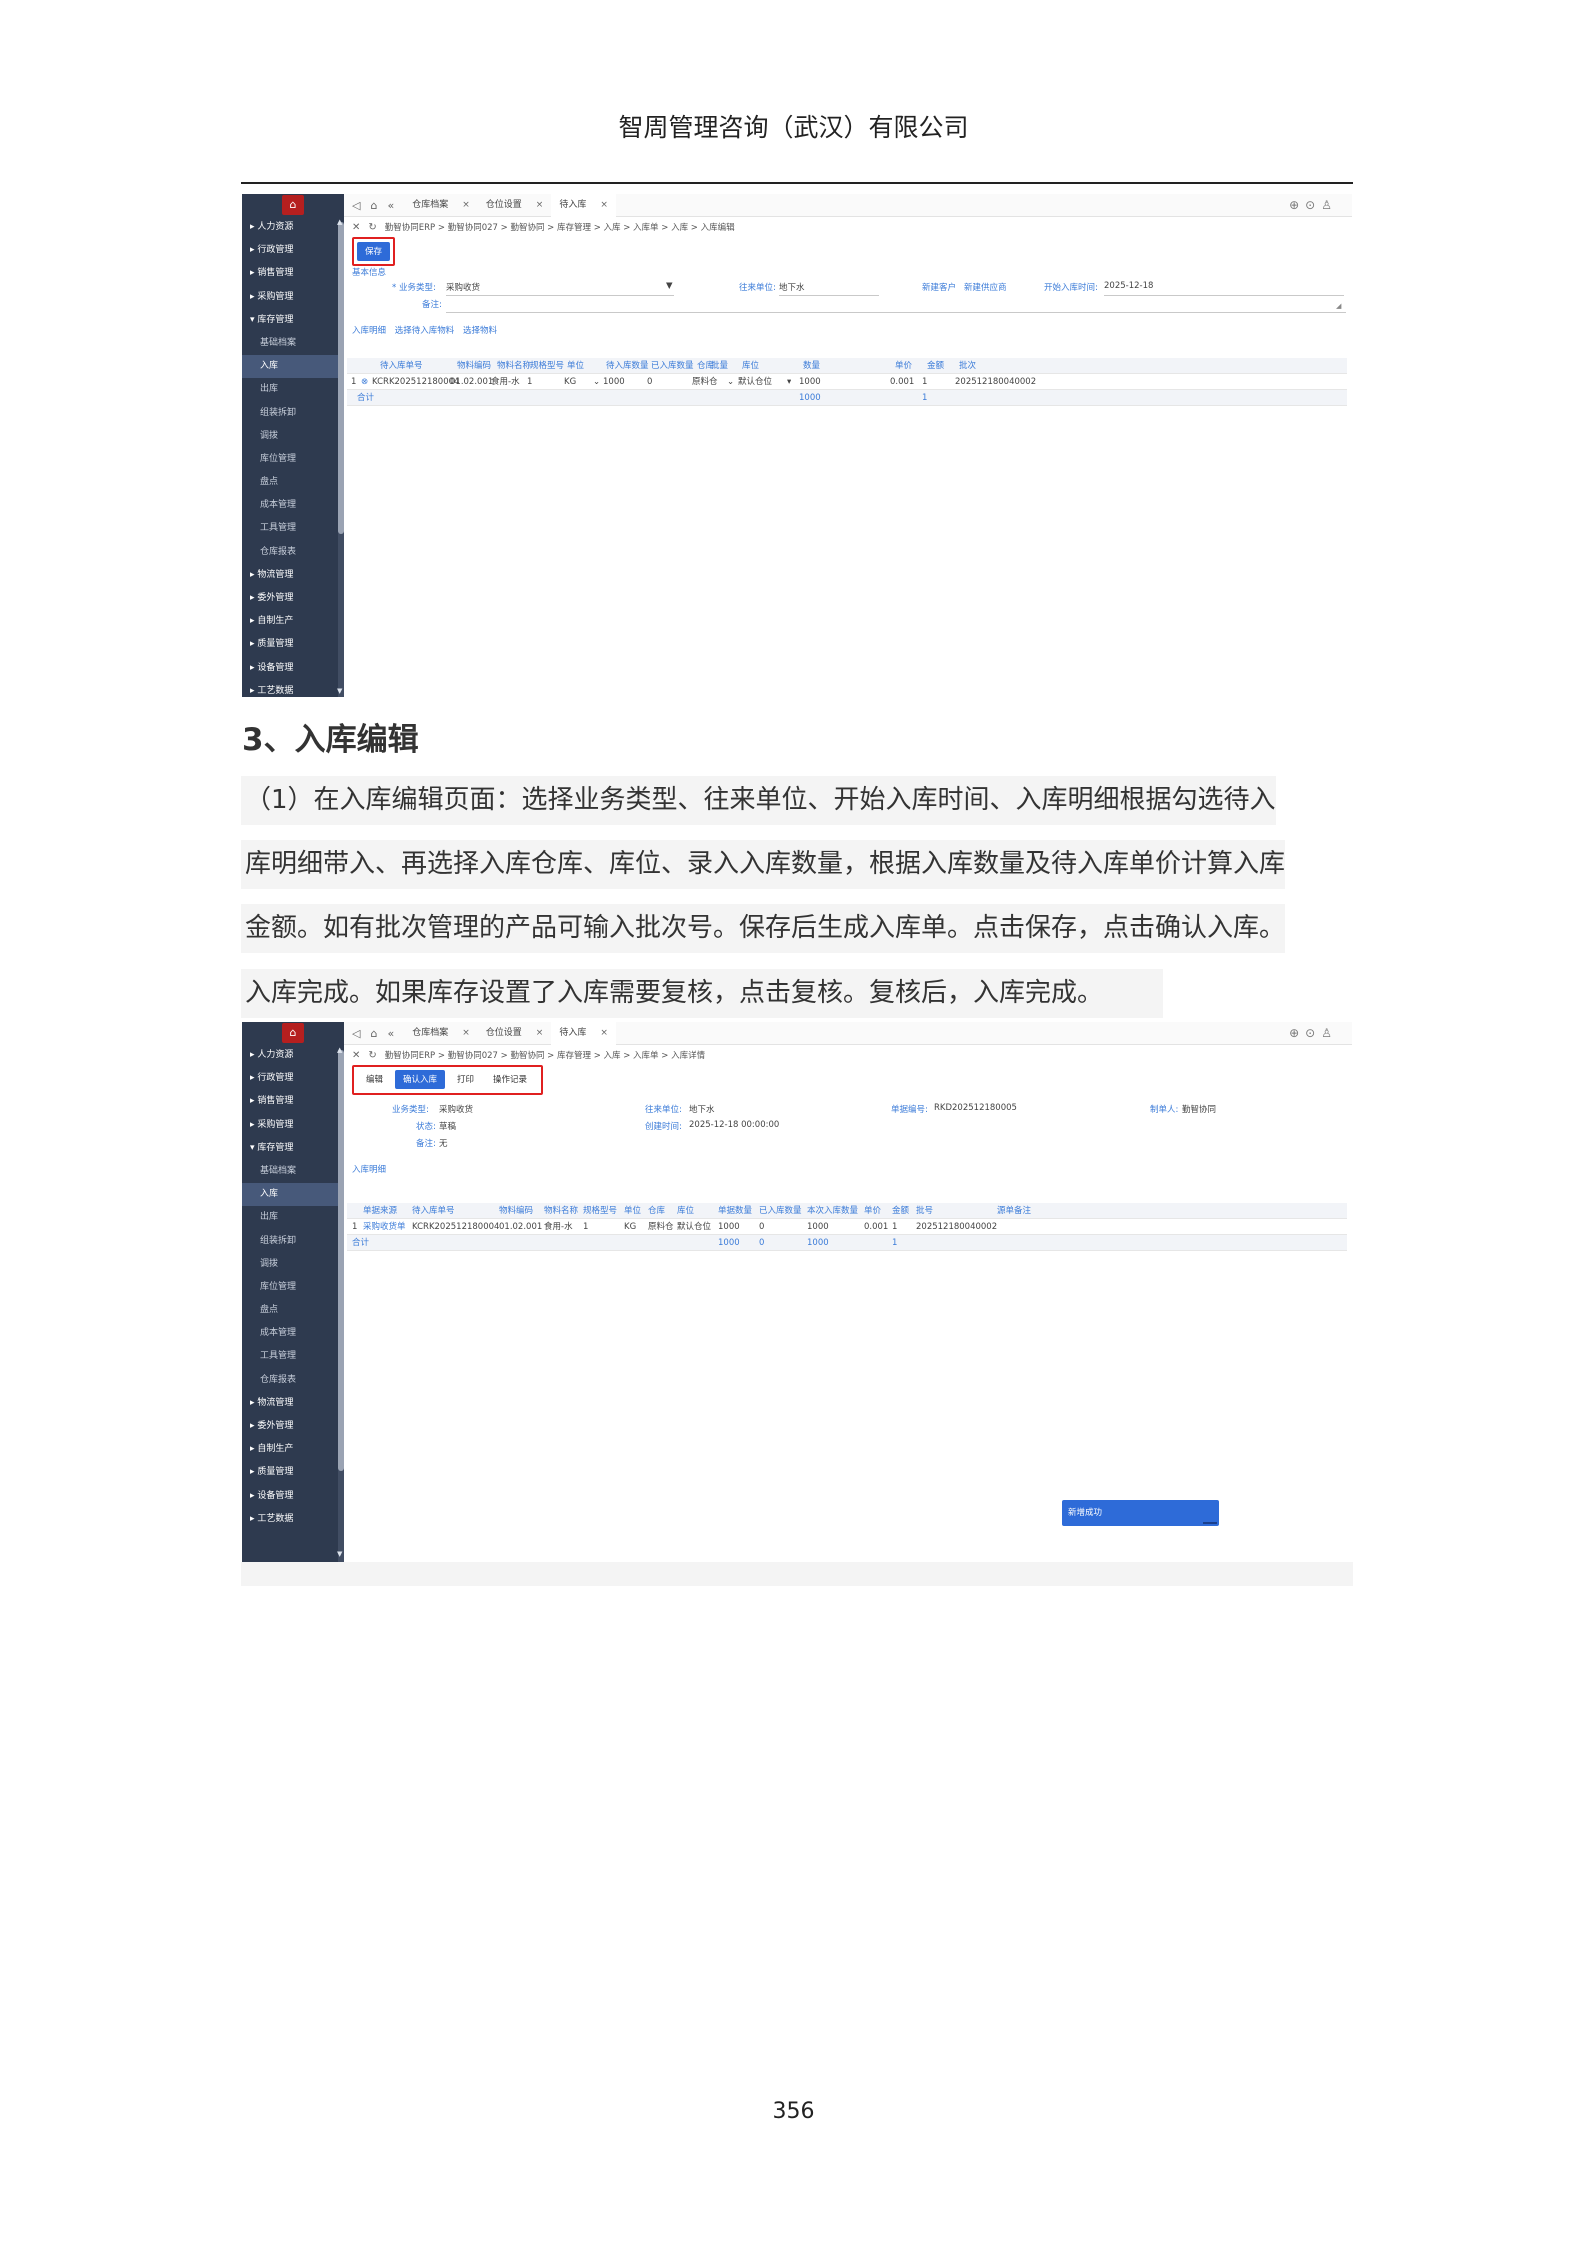  Describe the element at coordinates (463, 287) in the screenshot. I see `biz-type-select: 采购收货` at that location.